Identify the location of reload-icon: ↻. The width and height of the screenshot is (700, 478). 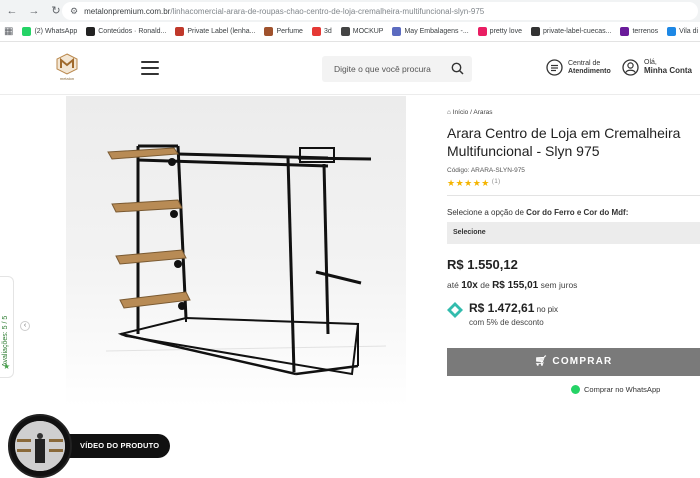
(56, 11).